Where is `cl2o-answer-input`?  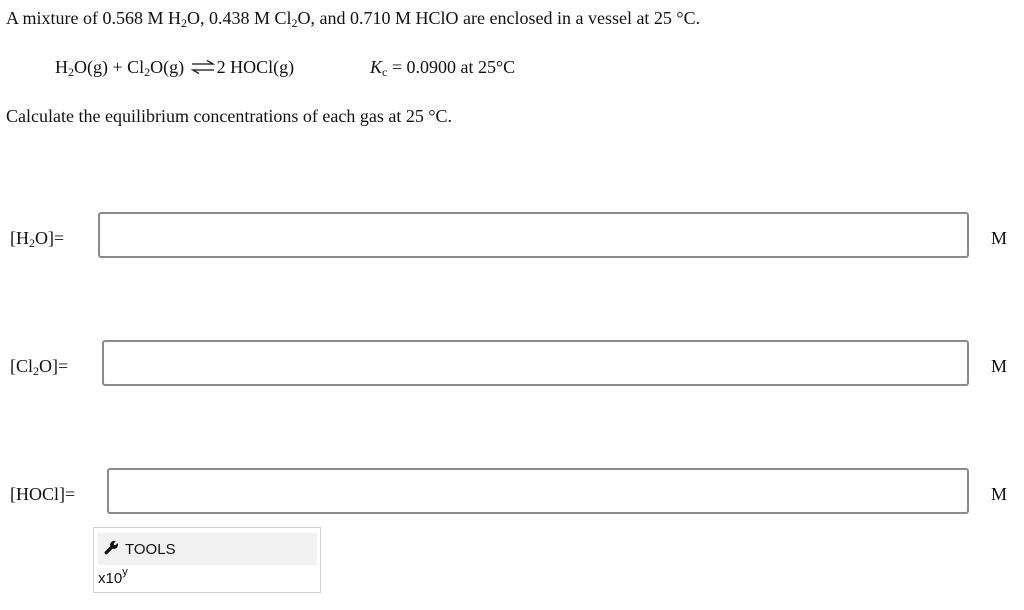
cl2o-answer-input is located at coordinates (535, 363).